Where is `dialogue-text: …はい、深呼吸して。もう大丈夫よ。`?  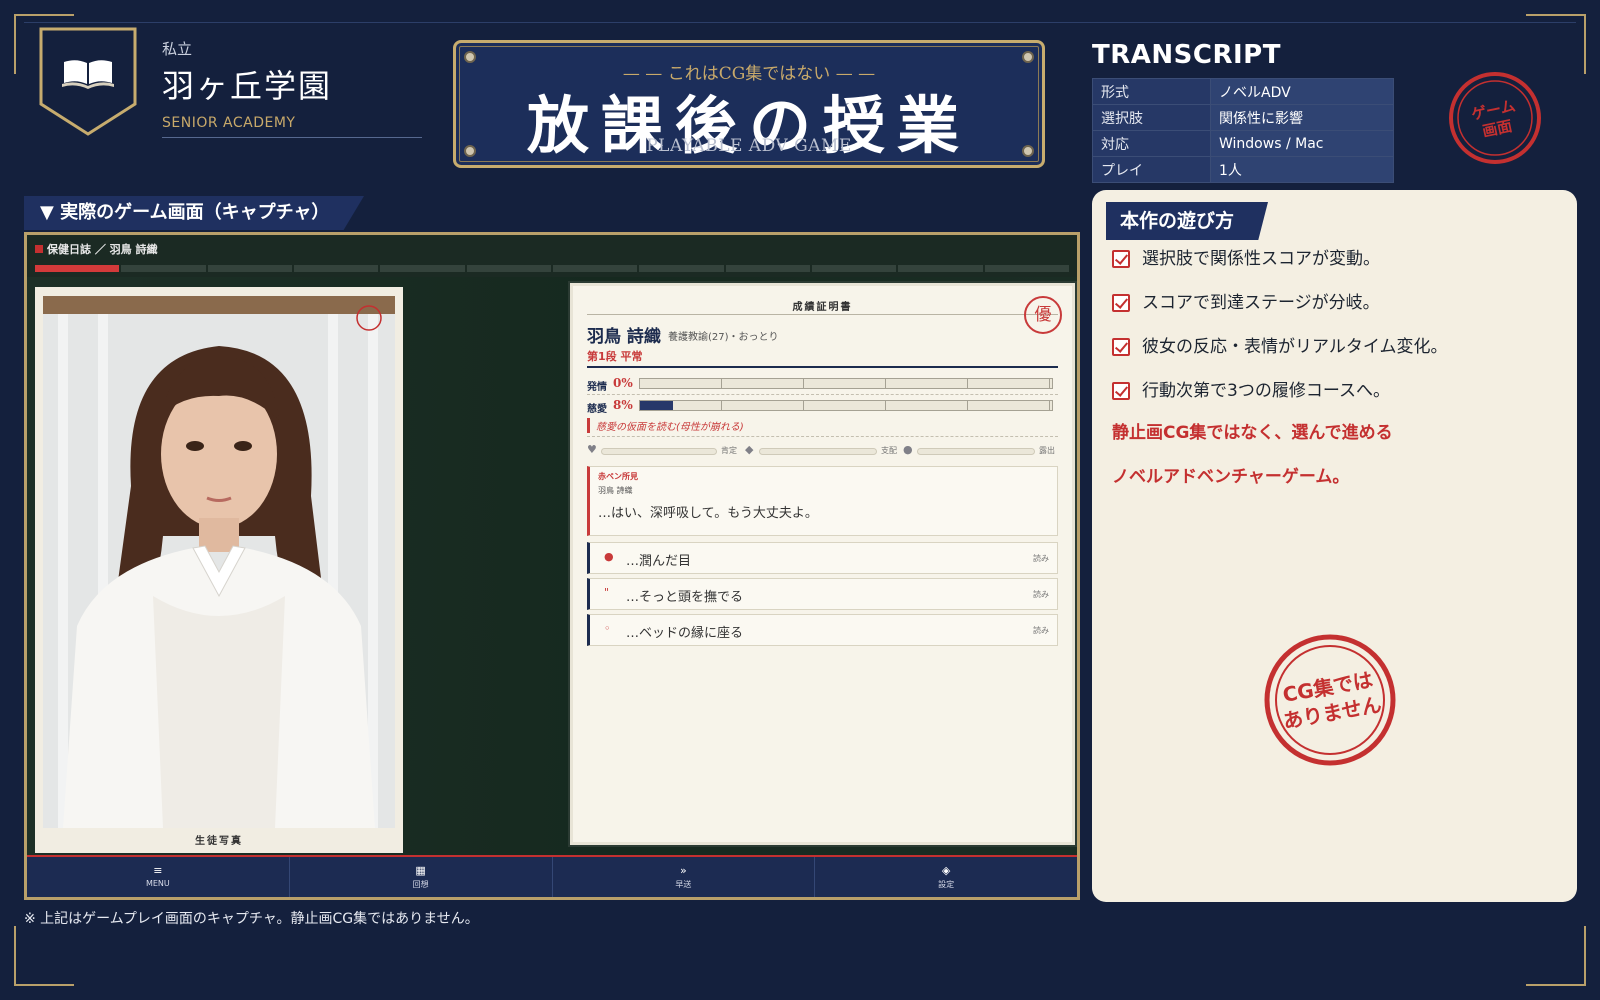 dialogue-text: …はい、深呼吸して。もう大丈夫よ。 is located at coordinates (708, 513).